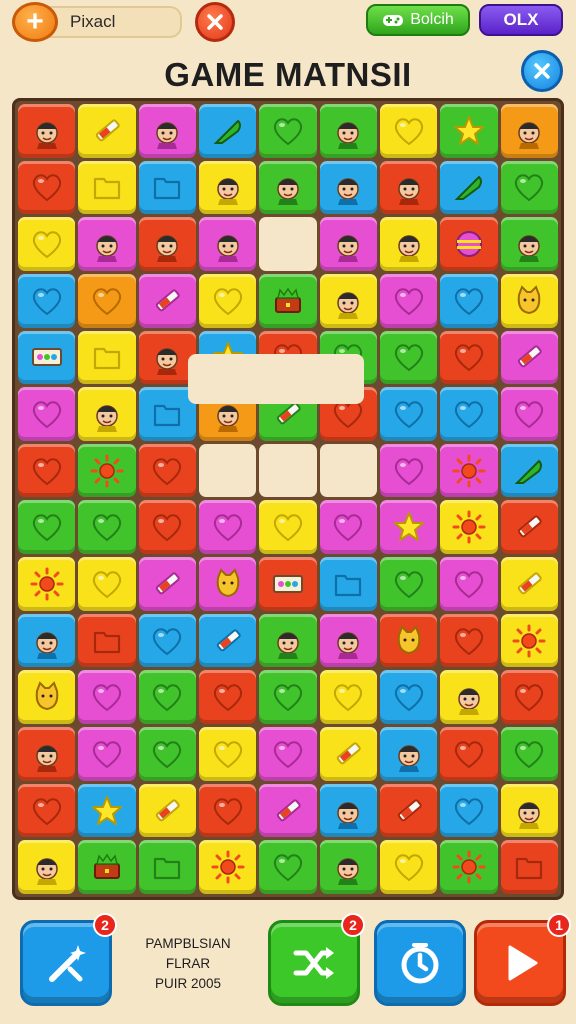 The width and height of the screenshot is (576, 1024). What do you see at coordinates (113, 22) in the screenshot?
I see `player-name-pill: Pixacl` at bounding box center [113, 22].